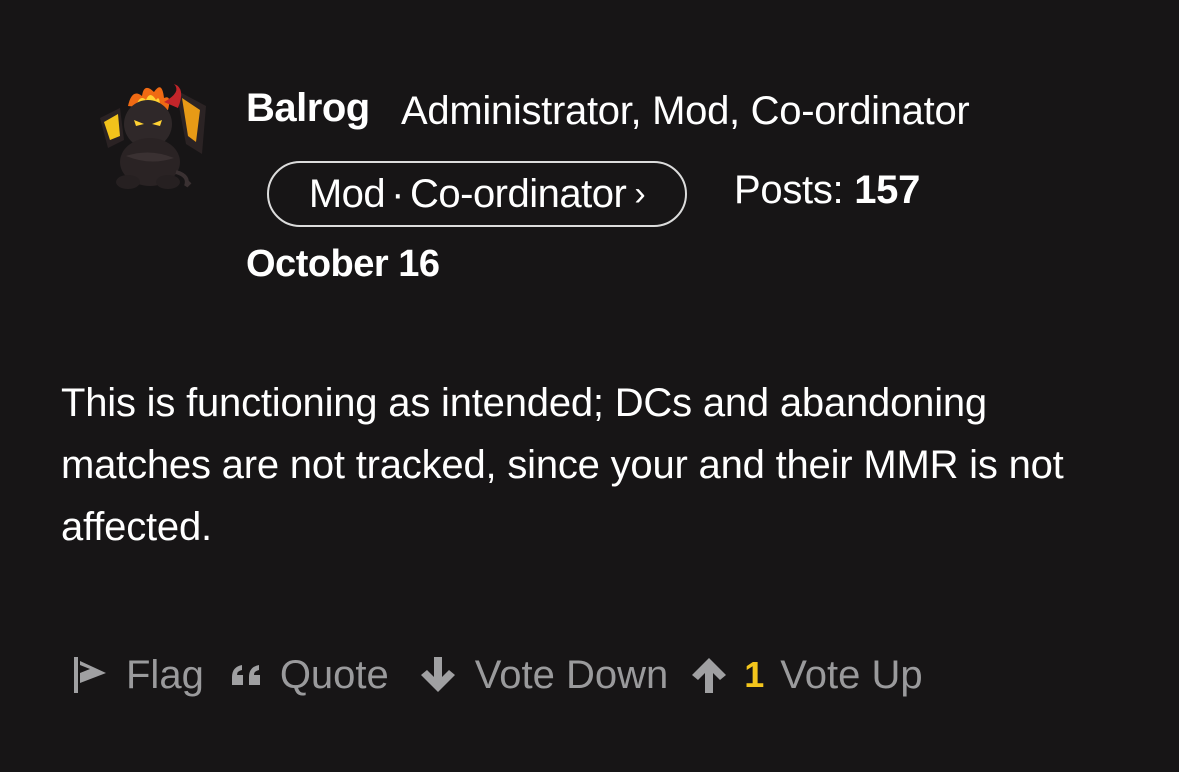  Describe the element at coordinates (90, 675) in the screenshot. I see `flag-icon` at that location.